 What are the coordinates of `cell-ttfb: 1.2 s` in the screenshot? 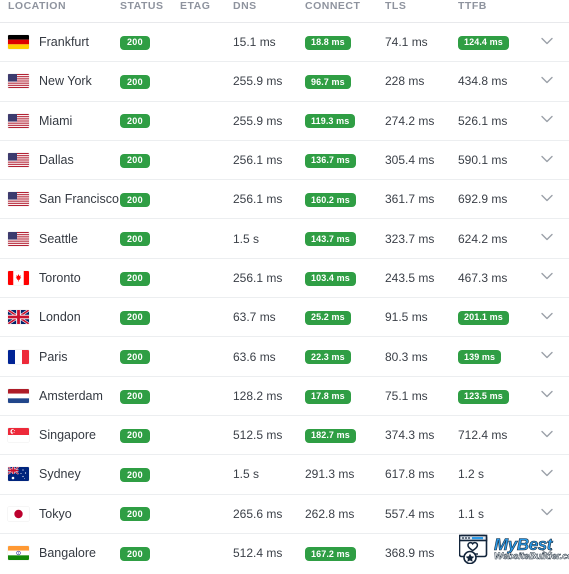 It's located at (498, 474).